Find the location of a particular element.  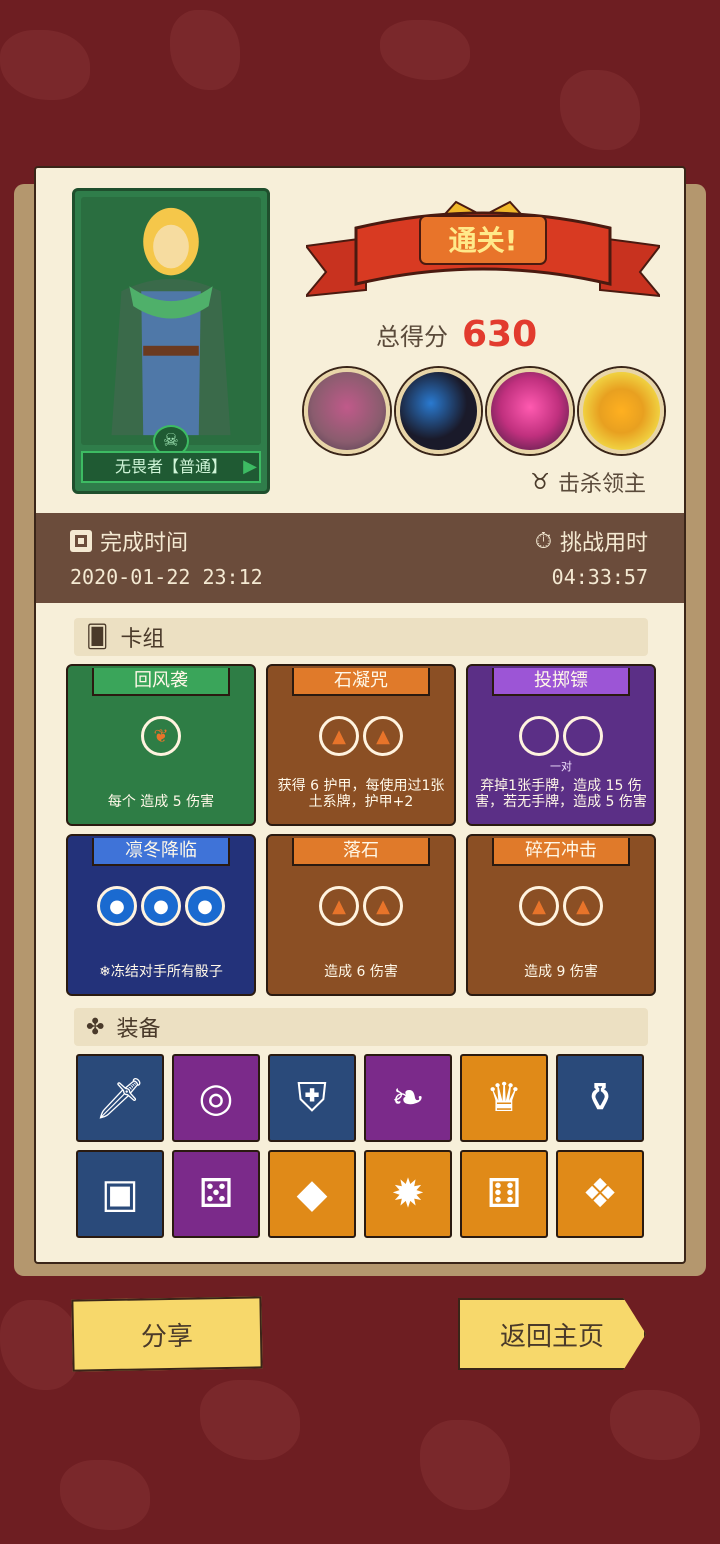

next-hero-icon: ▶ is located at coordinates (250, 466).